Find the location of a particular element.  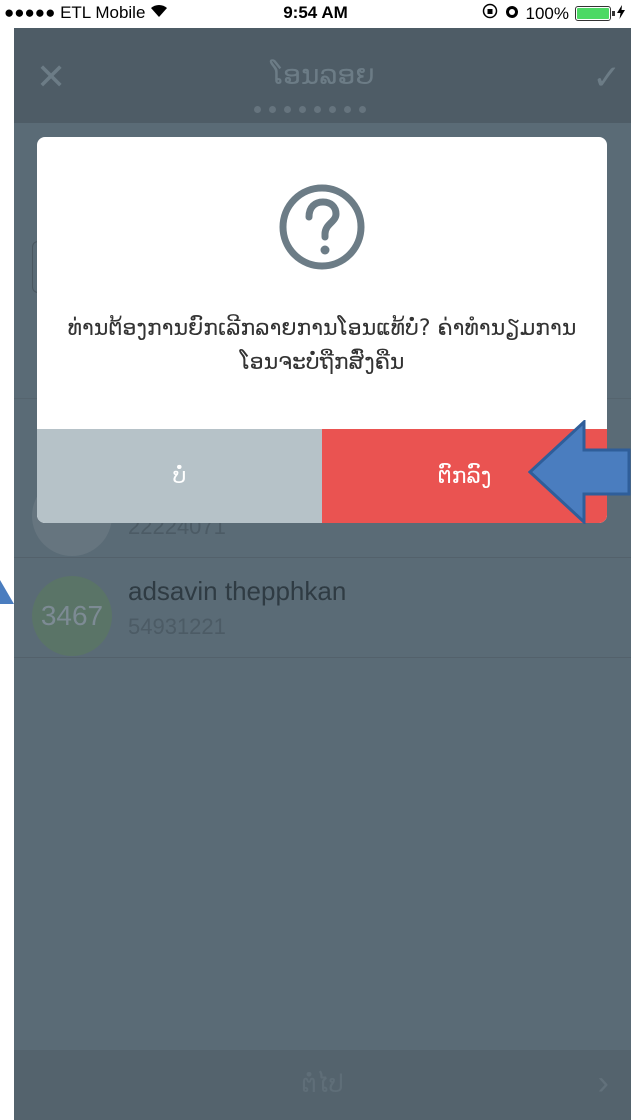

footer-next-bar: ຕໍ່ໄປ › is located at coordinates (322, 1085).